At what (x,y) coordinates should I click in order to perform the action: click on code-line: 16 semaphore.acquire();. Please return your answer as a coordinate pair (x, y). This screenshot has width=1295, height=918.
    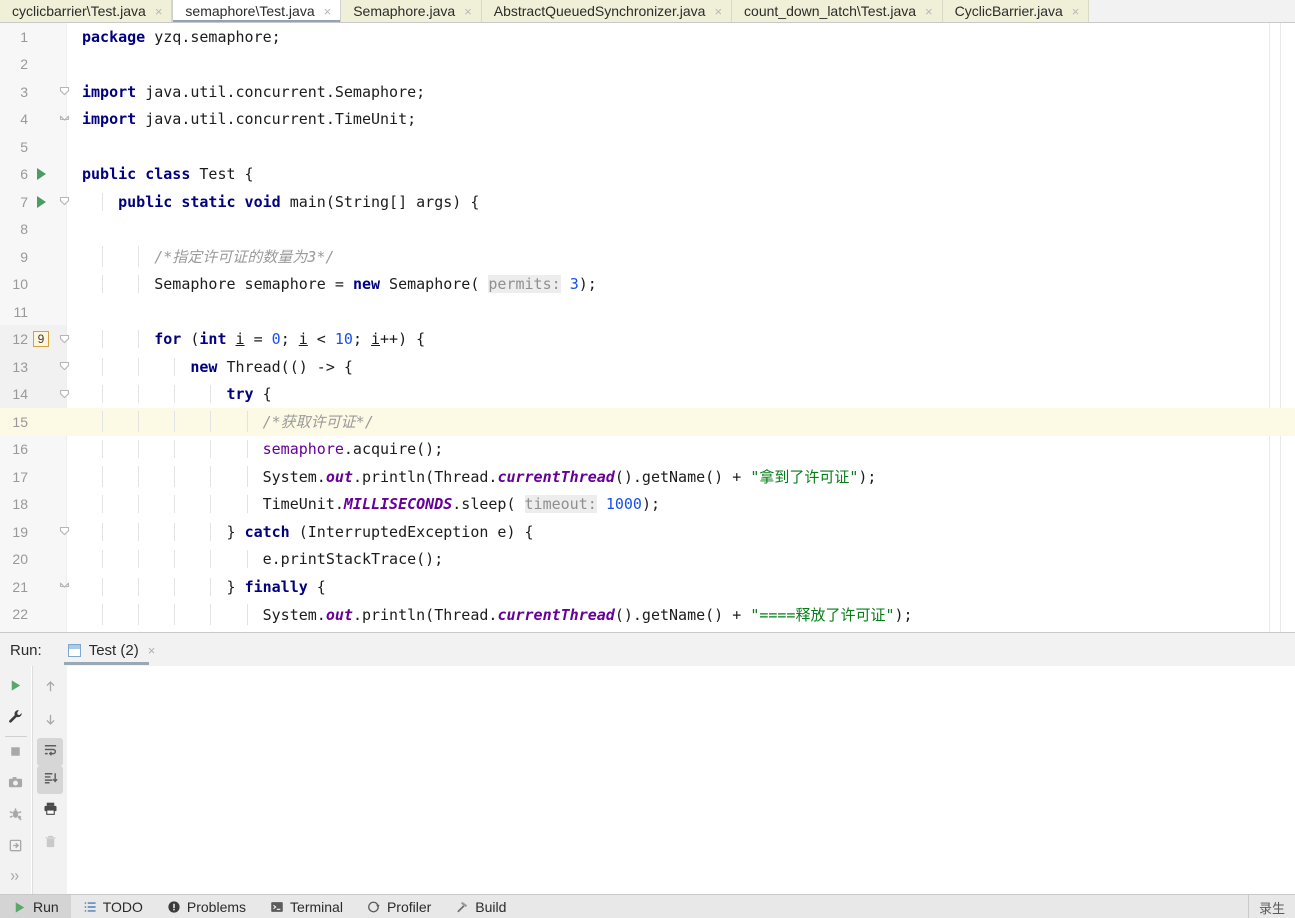
    Looking at the image, I should click on (647, 450).